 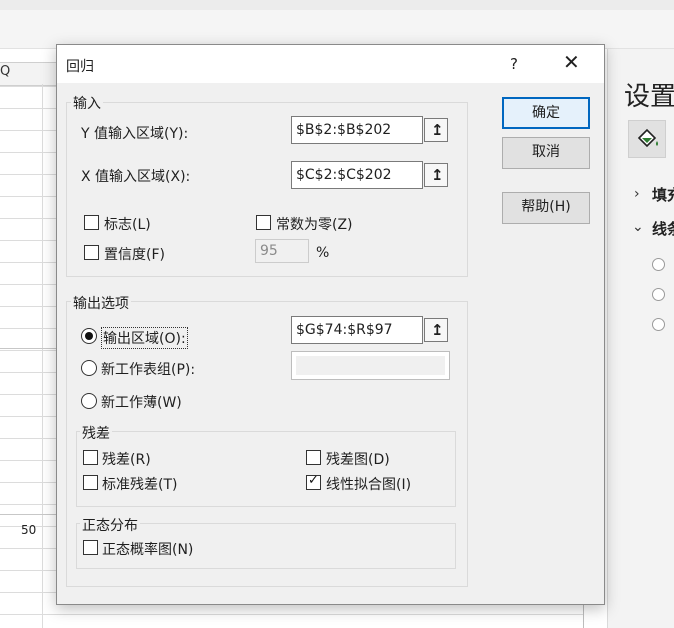 I want to click on new-sheet-input, so click(x=370, y=365).